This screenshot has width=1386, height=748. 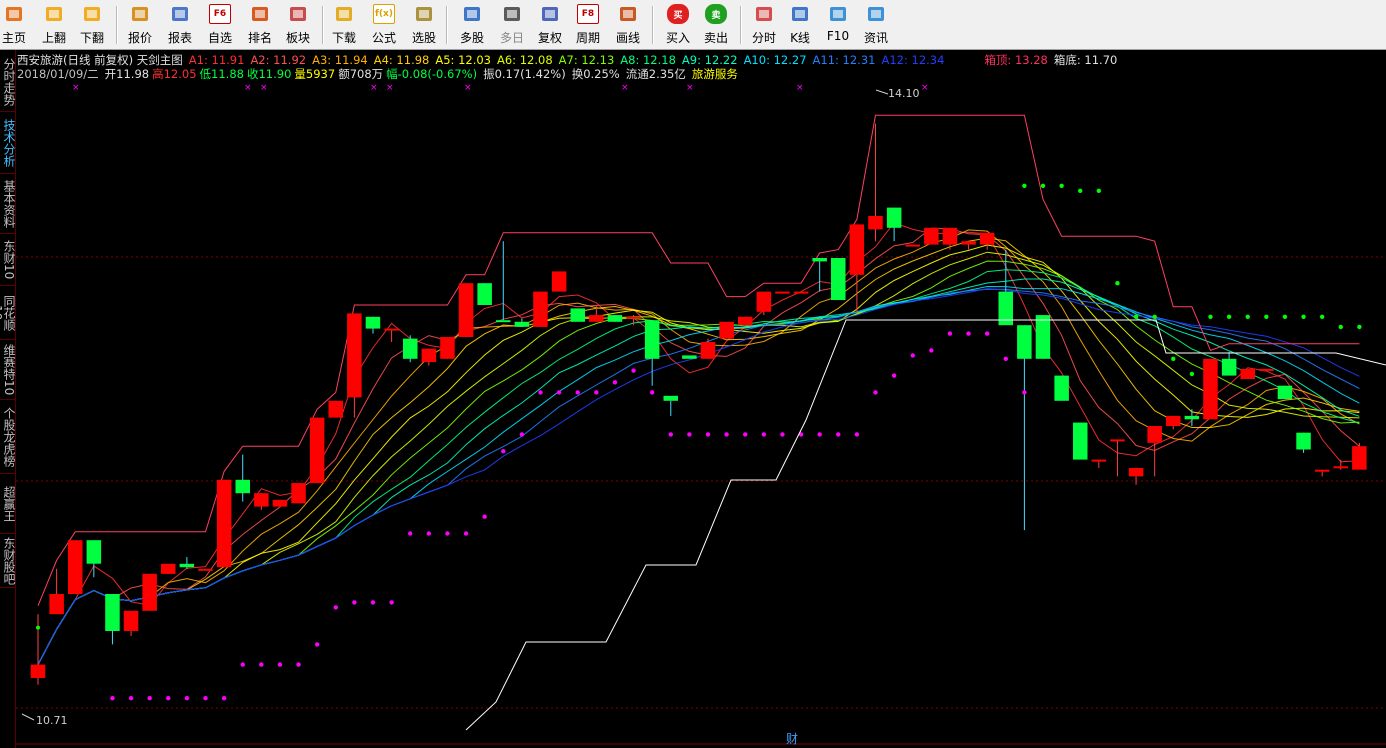 What do you see at coordinates (8, 82) in the screenshot?
I see `side-tab-0: 分时走势` at bounding box center [8, 82].